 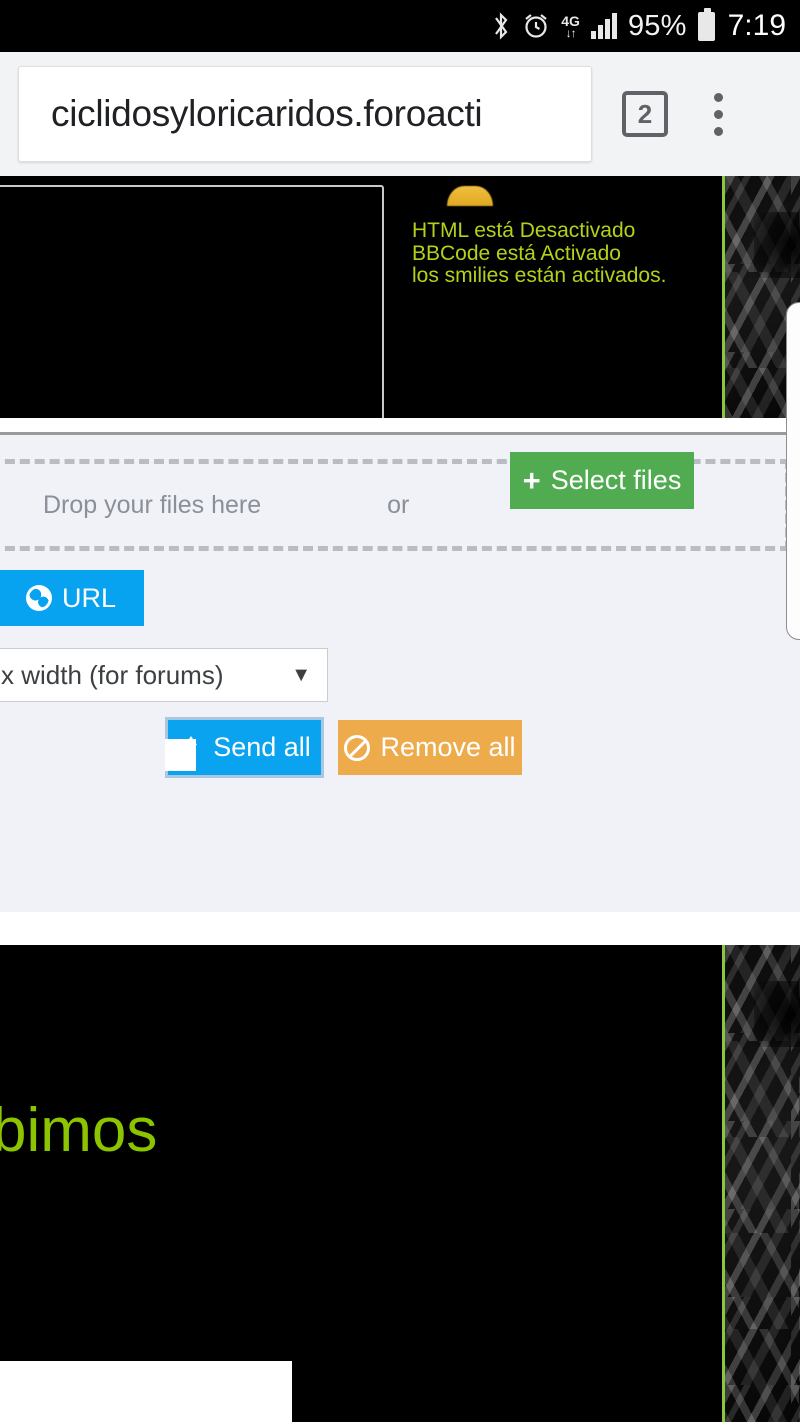 I want to click on address-bar: ciclidosyloricaridos.foroacti, so click(x=305, y=114).